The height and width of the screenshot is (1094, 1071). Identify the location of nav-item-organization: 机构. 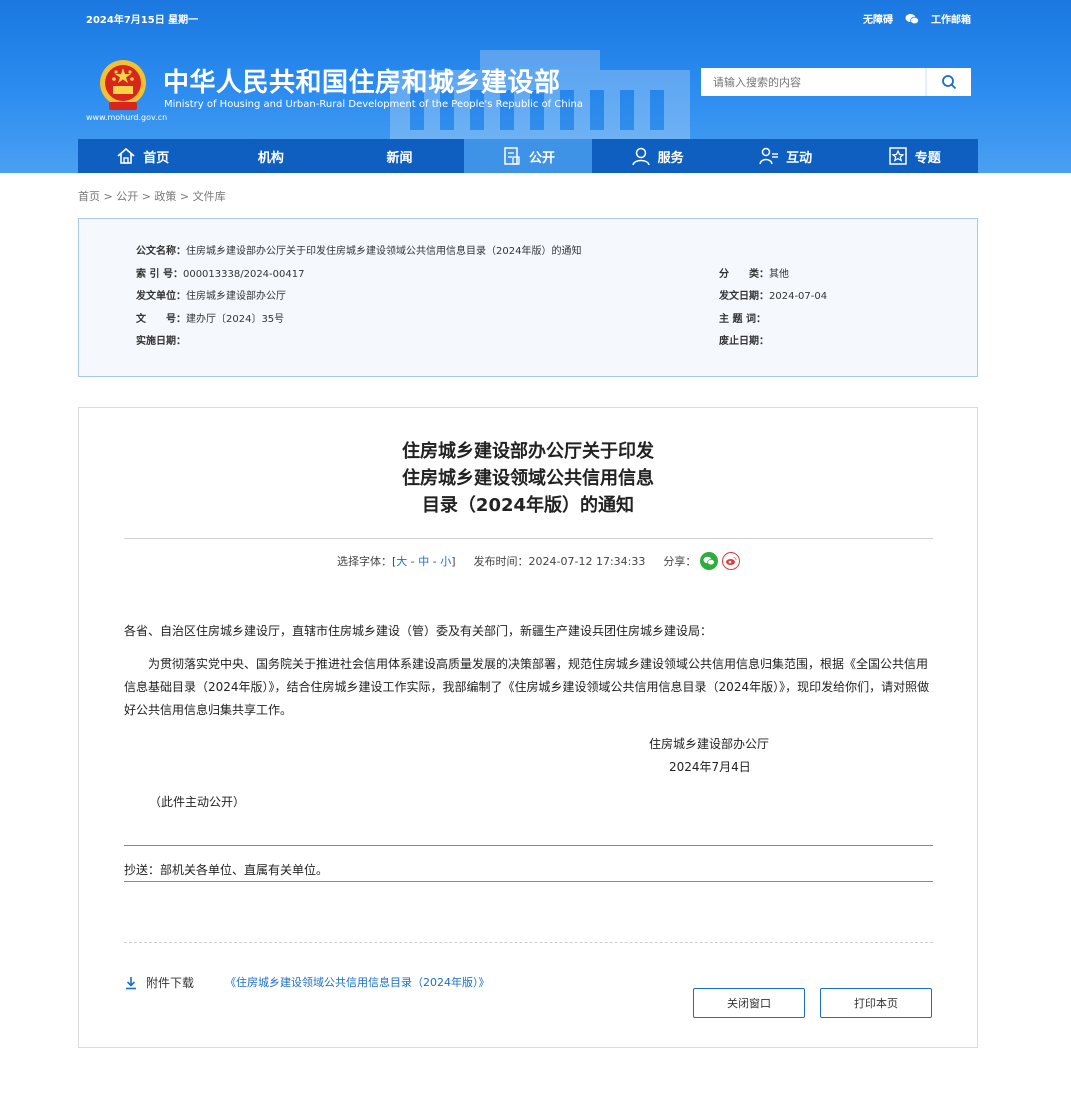
(271, 156).